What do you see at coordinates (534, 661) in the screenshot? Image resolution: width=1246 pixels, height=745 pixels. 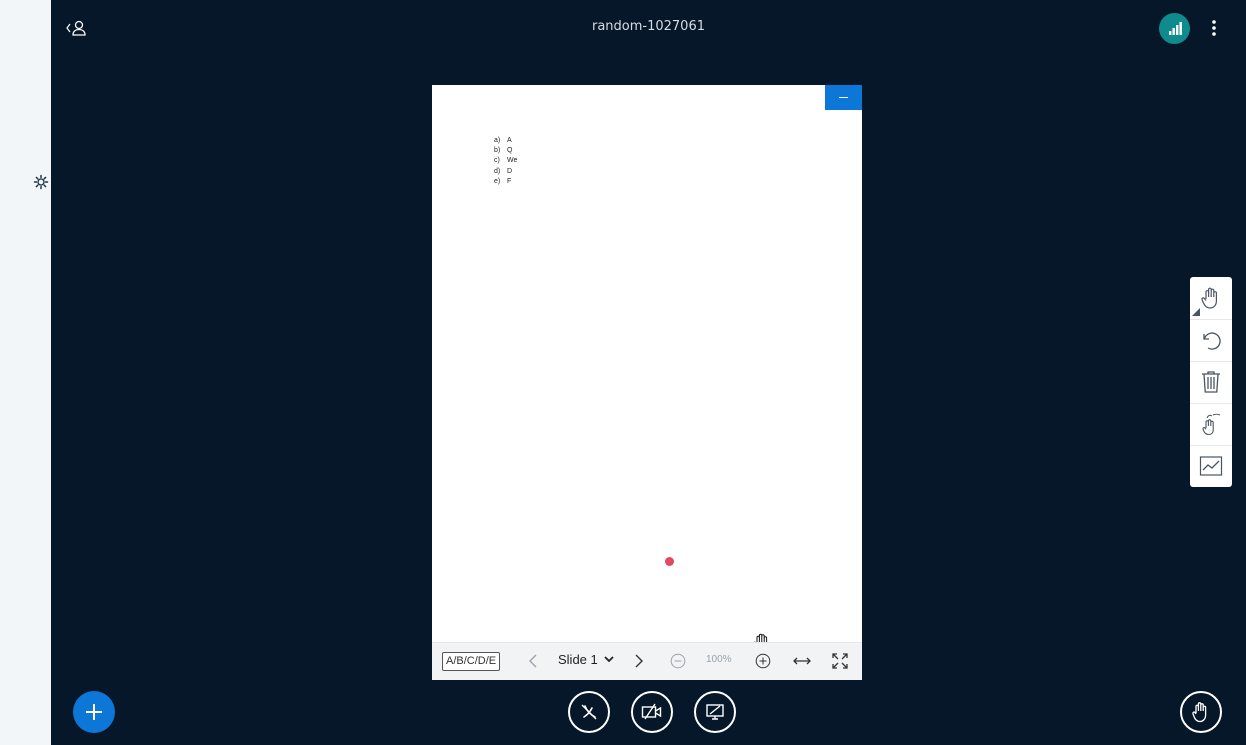 I see `previous-slide-icon` at bounding box center [534, 661].